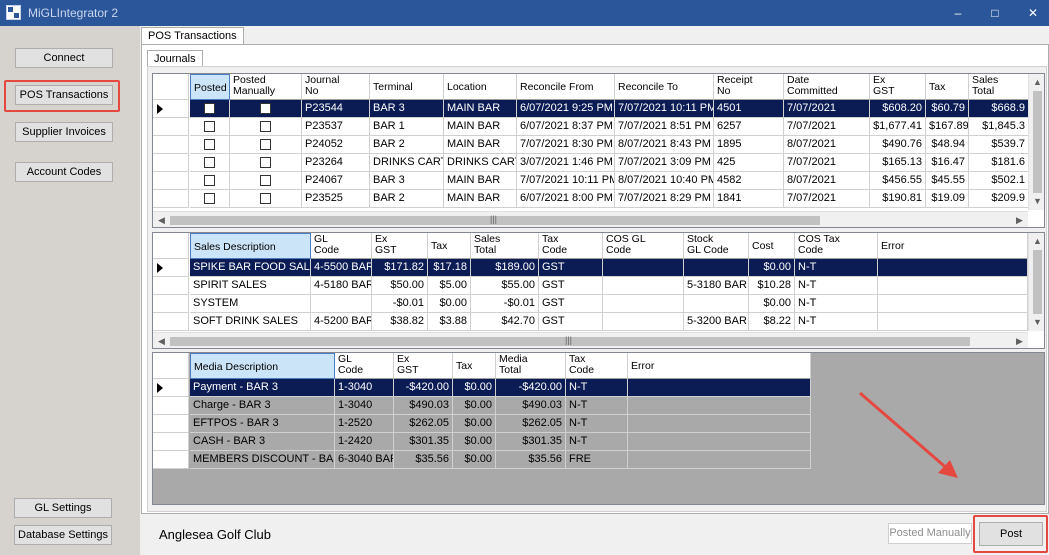  Describe the element at coordinates (266, 87) in the screenshot. I see `column-header: Posted Manually` at that location.